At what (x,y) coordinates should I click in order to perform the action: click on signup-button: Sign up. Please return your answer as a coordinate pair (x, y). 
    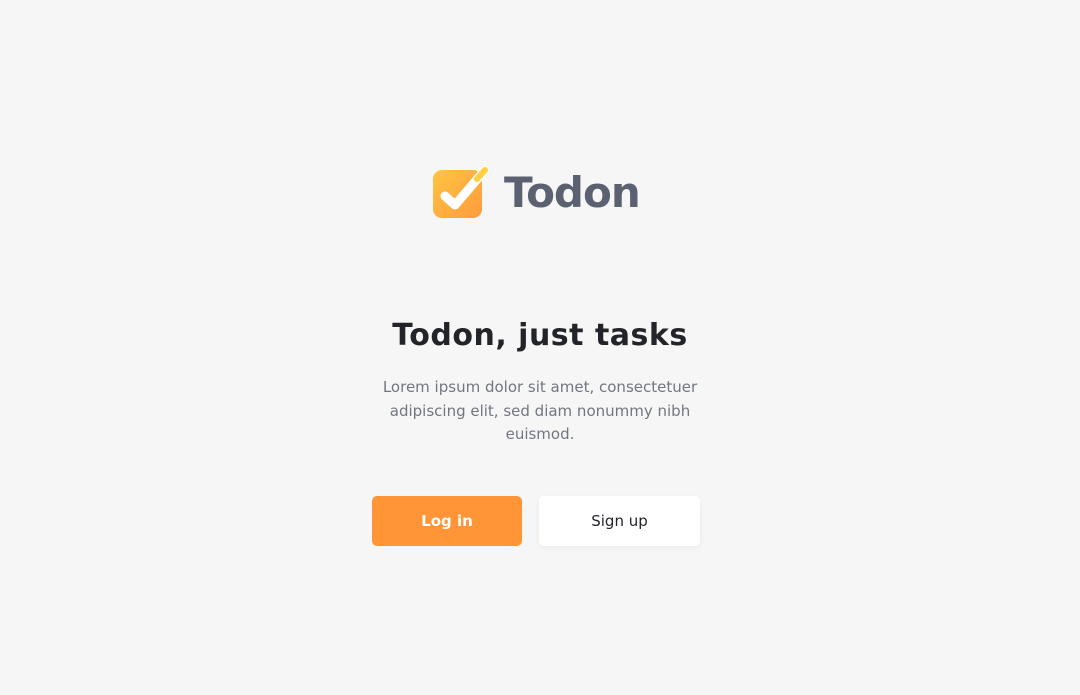
    Looking at the image, I should click on (619, 521).